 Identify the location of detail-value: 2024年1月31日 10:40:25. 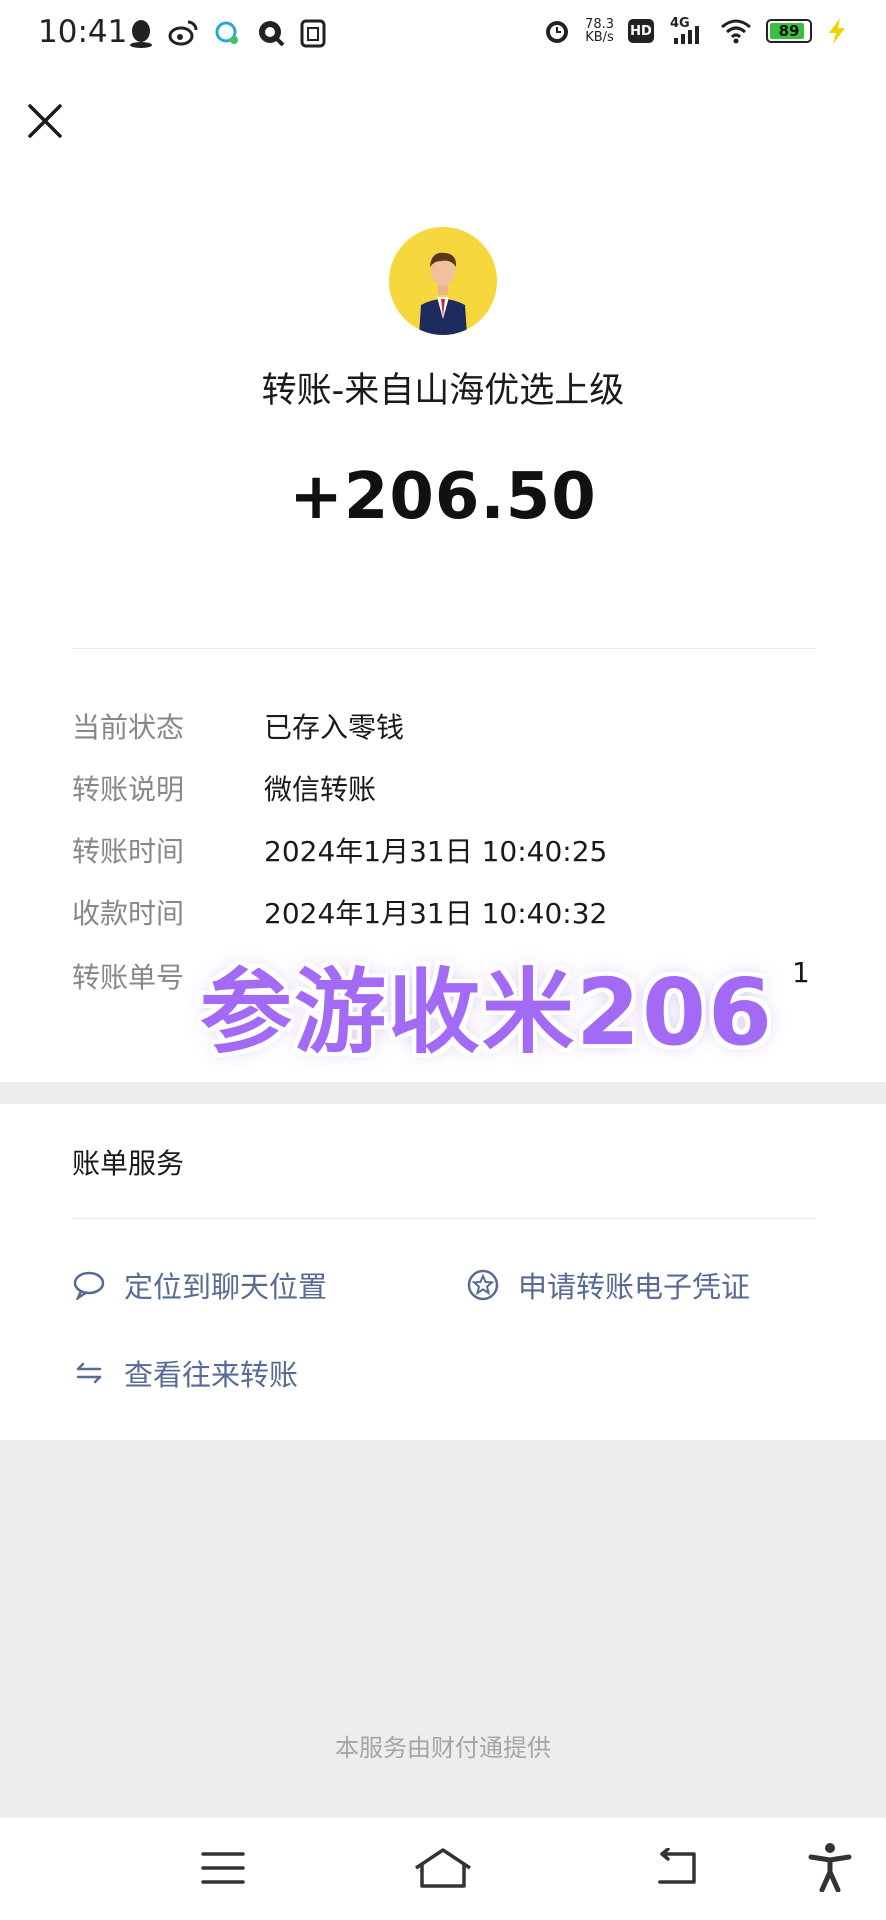
(436, 851).